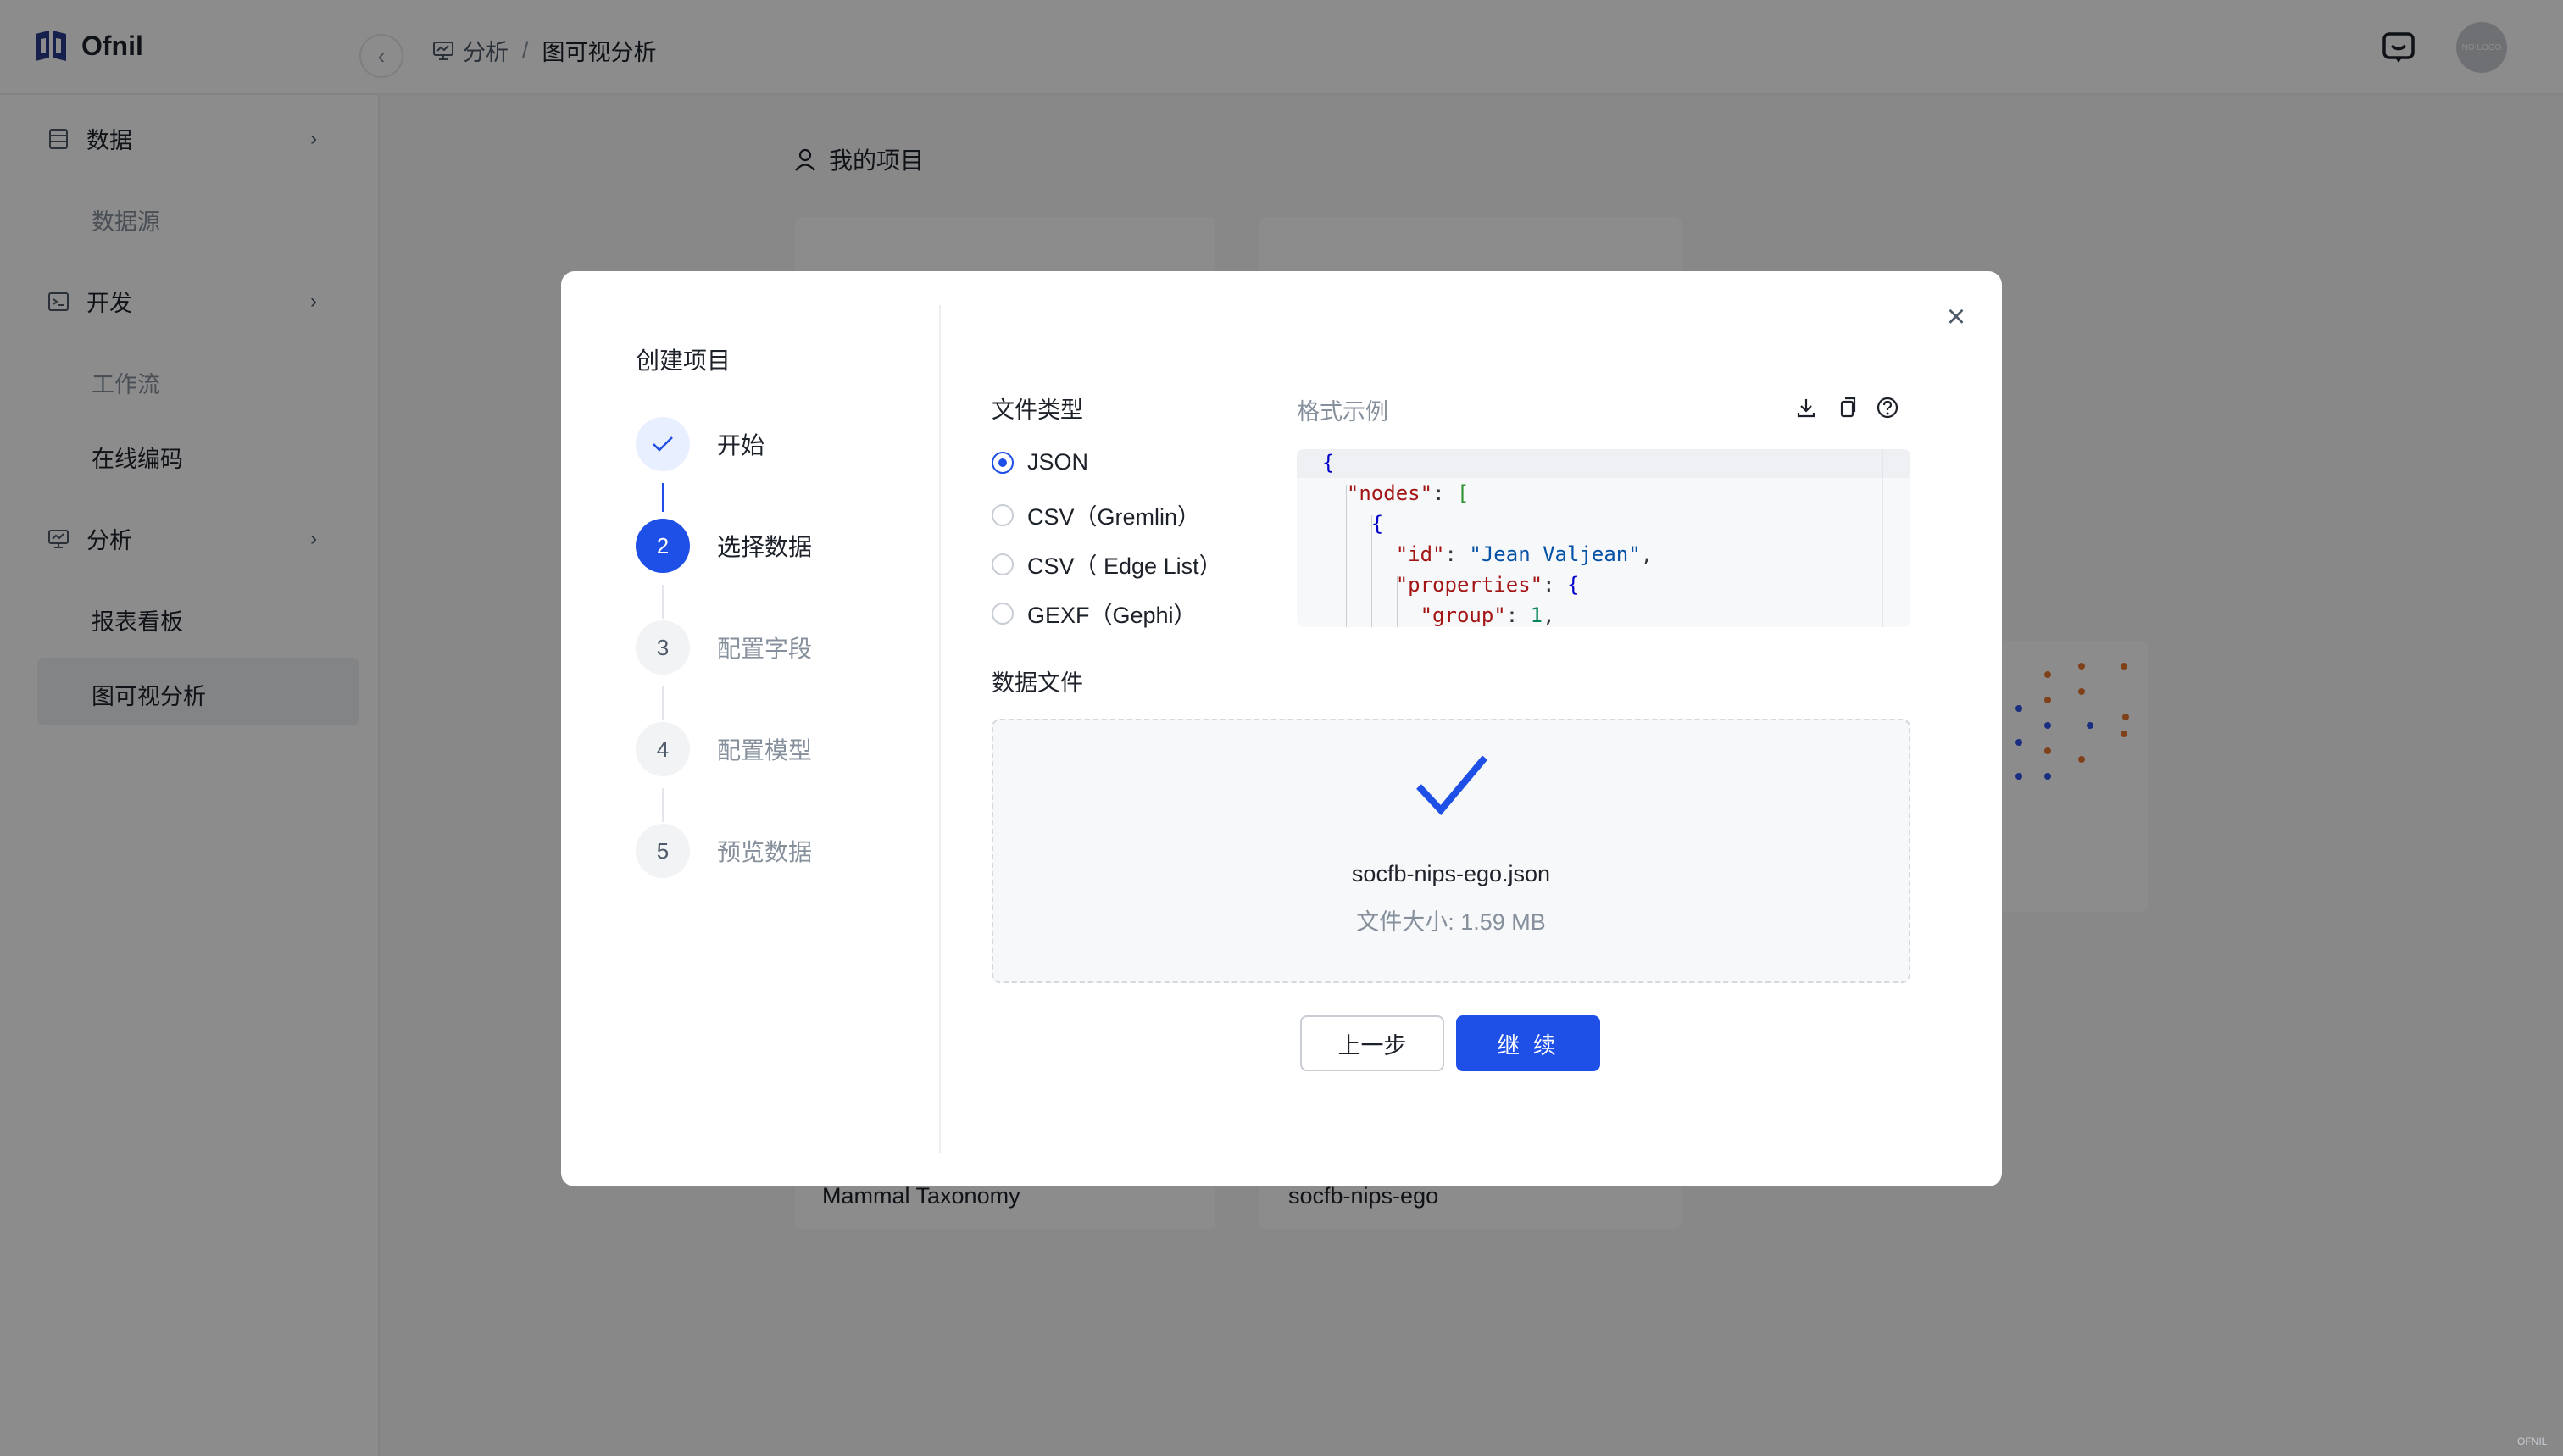 Image resolution: width=2563 pixels, height=1456 pixels. Describe the element at coordinates (1096, 515) in the screenshot. I see `radio-csv-gremlin: CSV（Gremlin）` at that location.